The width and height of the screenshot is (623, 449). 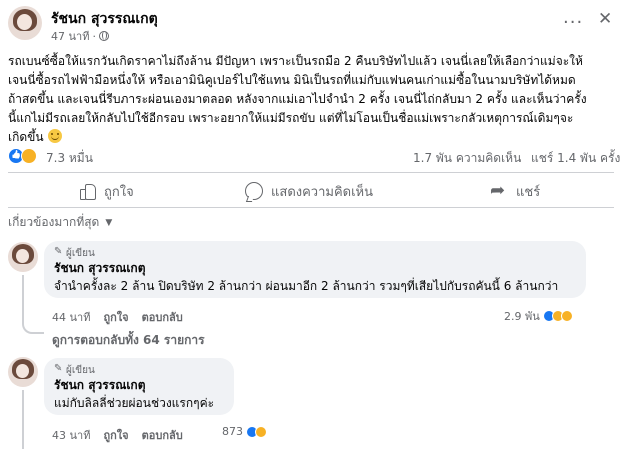 I want to click on comment-filter-dropdown: เกี่ยวข้องมากที่สุด ▼, so click(x=60, y=222).